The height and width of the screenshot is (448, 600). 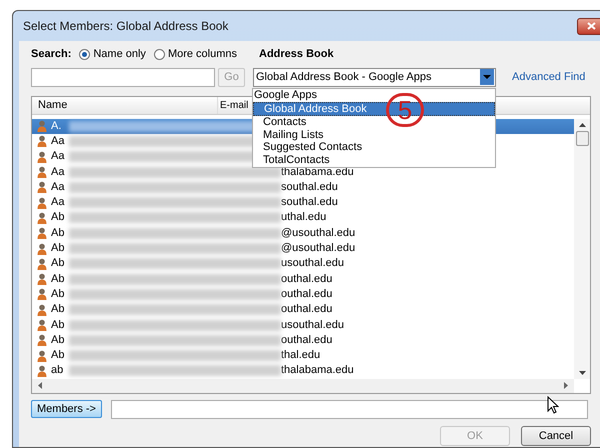 What do you see at coordinates (56, 126) in the screenshot?
I see `contact-name: A.` at bounding box center [56, 126].